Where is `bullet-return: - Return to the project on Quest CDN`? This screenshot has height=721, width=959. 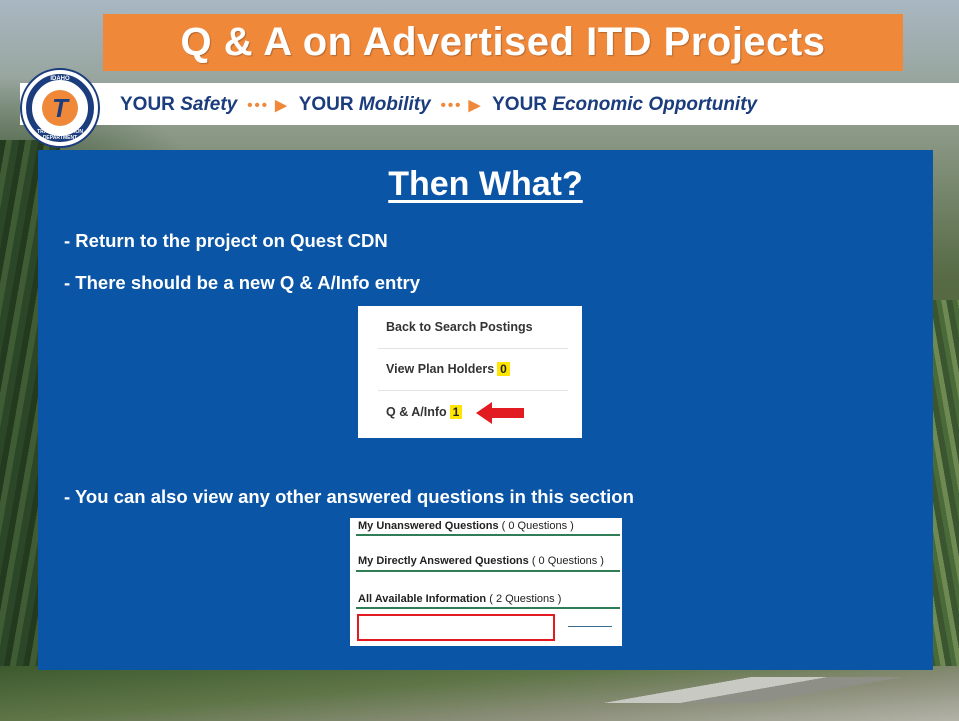
bullet-return: - Return to the project on Quest CDN is located at coordinates (226, 240).